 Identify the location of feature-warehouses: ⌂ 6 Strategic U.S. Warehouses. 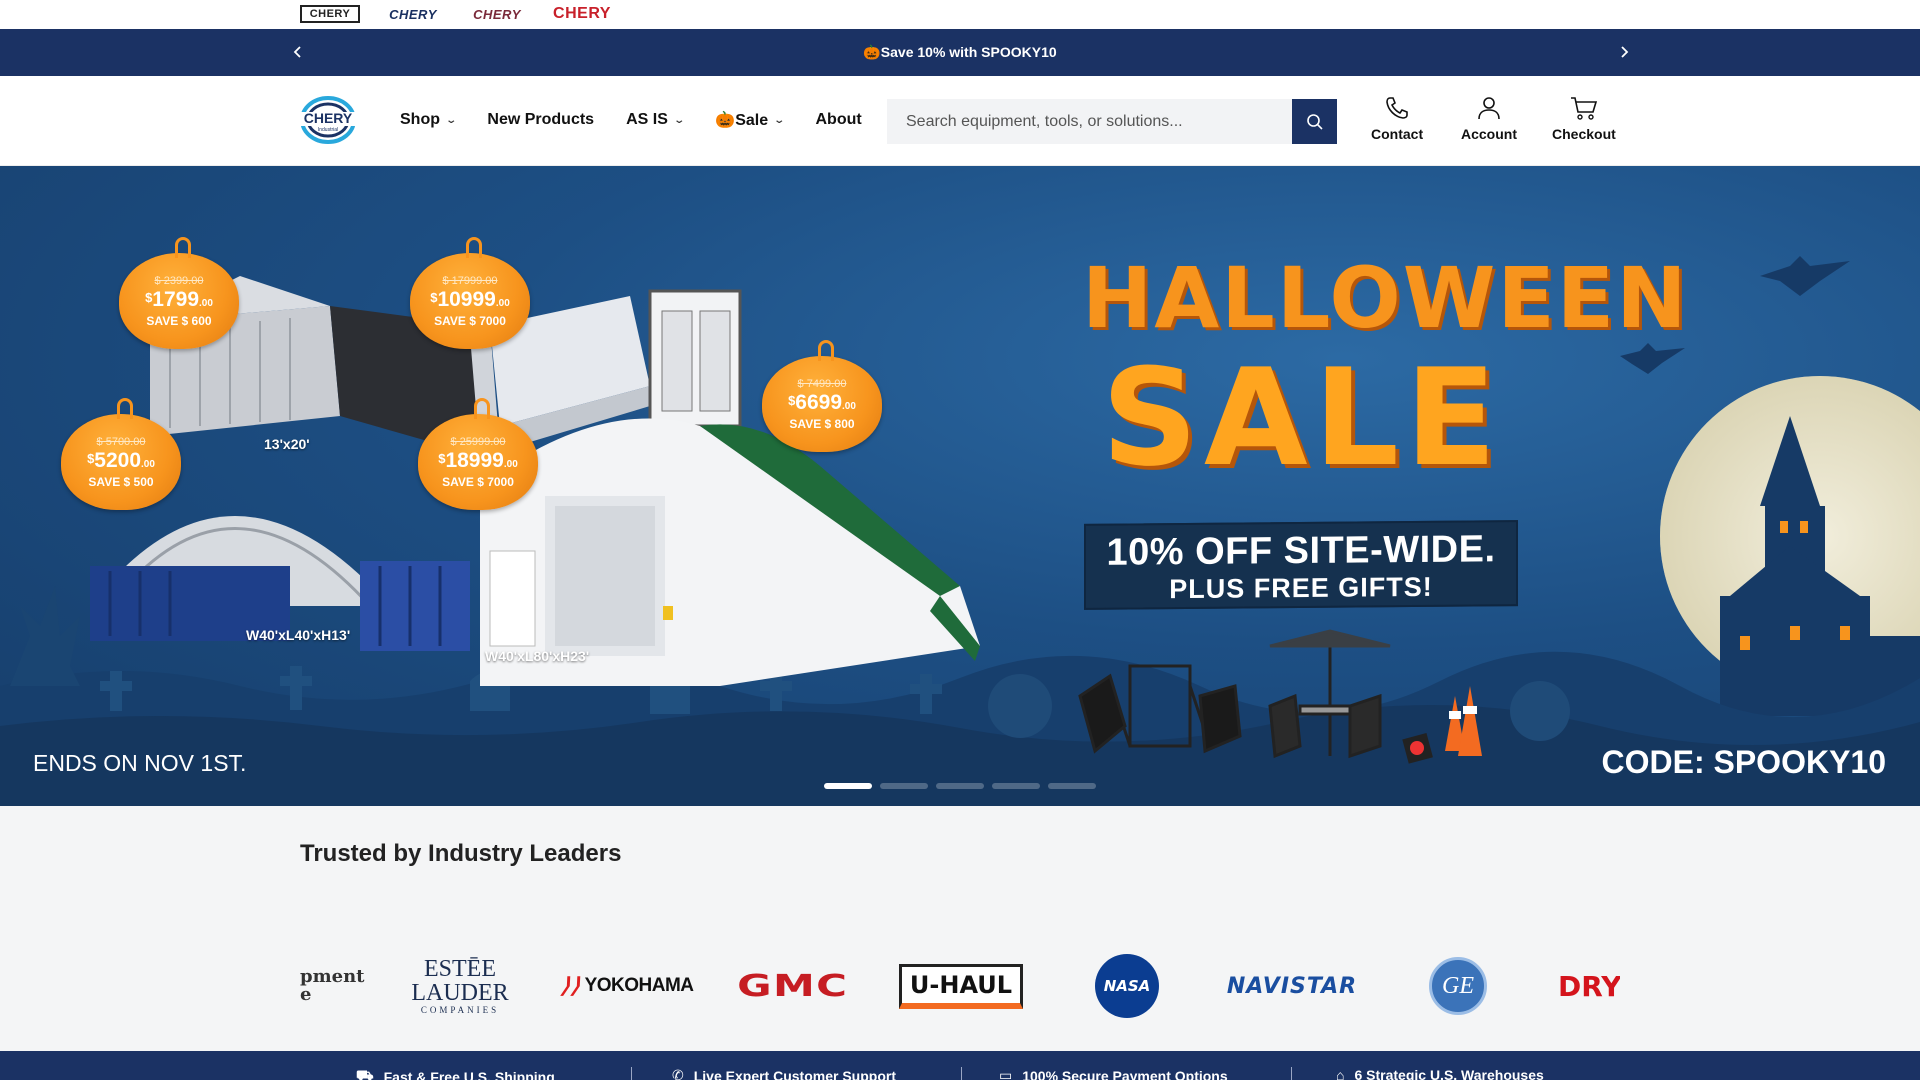
(1440, 1073).